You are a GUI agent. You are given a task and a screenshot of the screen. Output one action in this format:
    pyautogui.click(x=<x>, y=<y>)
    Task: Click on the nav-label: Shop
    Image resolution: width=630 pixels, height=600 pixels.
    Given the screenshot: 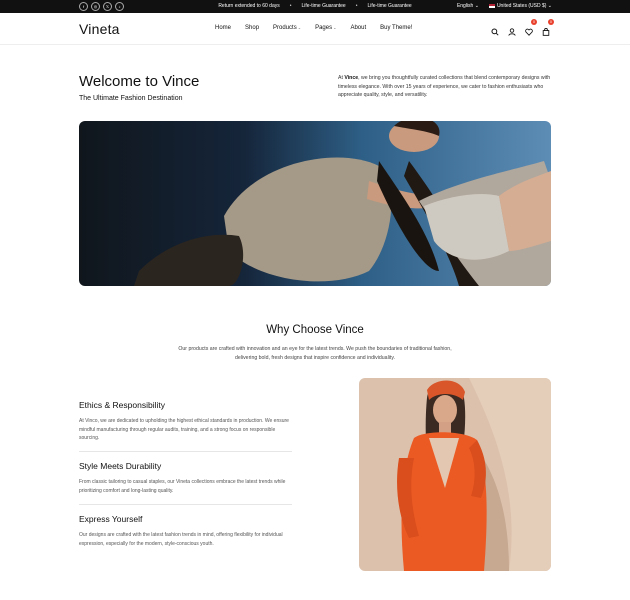 What is the action you would take?
    pyautogui.click(x=252, y=28)
    